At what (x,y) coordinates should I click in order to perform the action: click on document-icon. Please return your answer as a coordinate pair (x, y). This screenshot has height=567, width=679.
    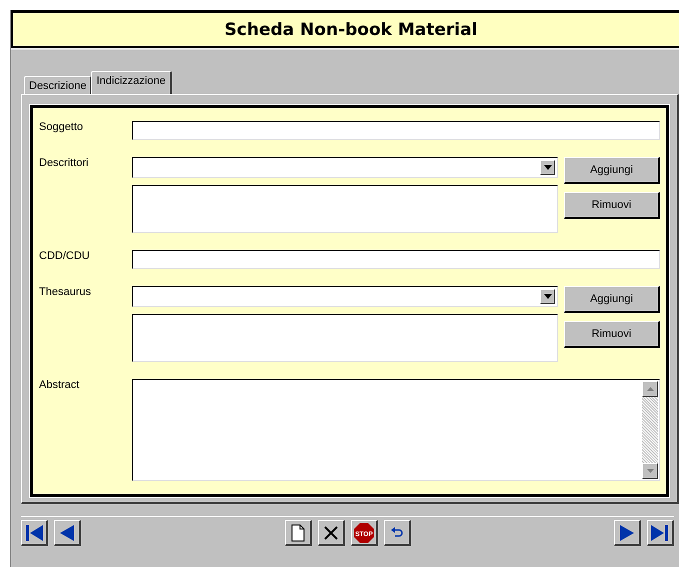
    Looking at the image, I should click on (297, 533).